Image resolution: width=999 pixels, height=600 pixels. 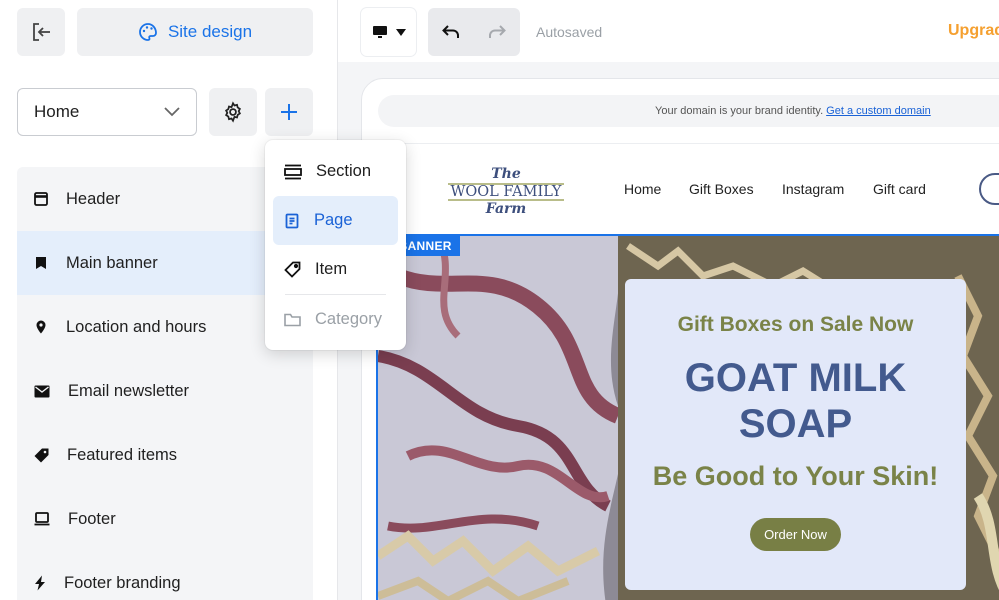 What do you see at coordinates (40, 583) in the screenshot?
I see `bolt-icon` at bounding box center [40, 583].